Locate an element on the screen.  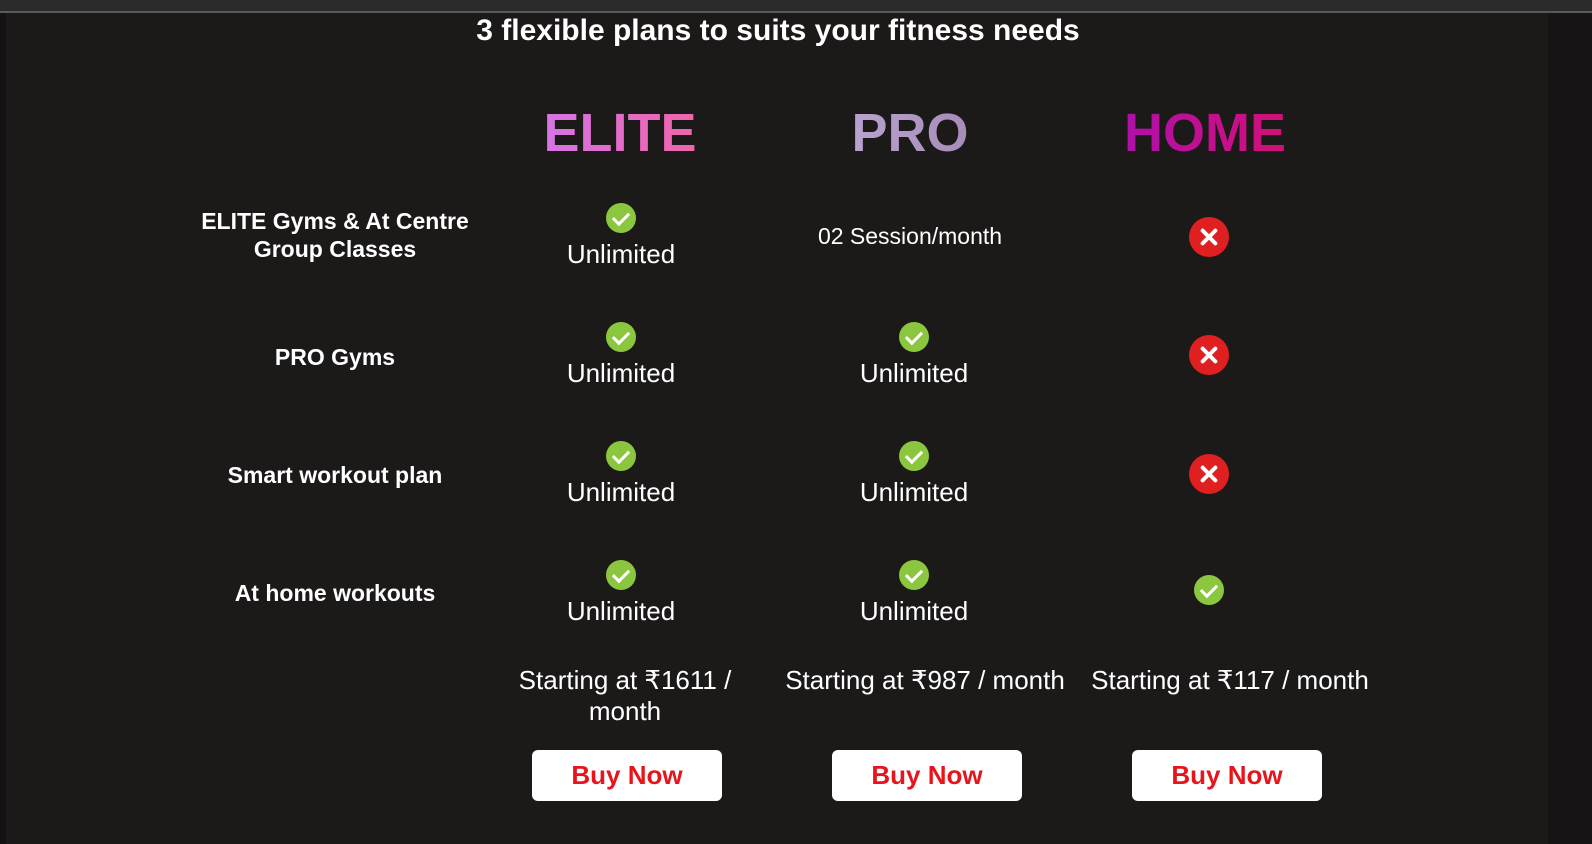
cell-smart-workout-pro: Unlimited is located at coordinates (914, 474).